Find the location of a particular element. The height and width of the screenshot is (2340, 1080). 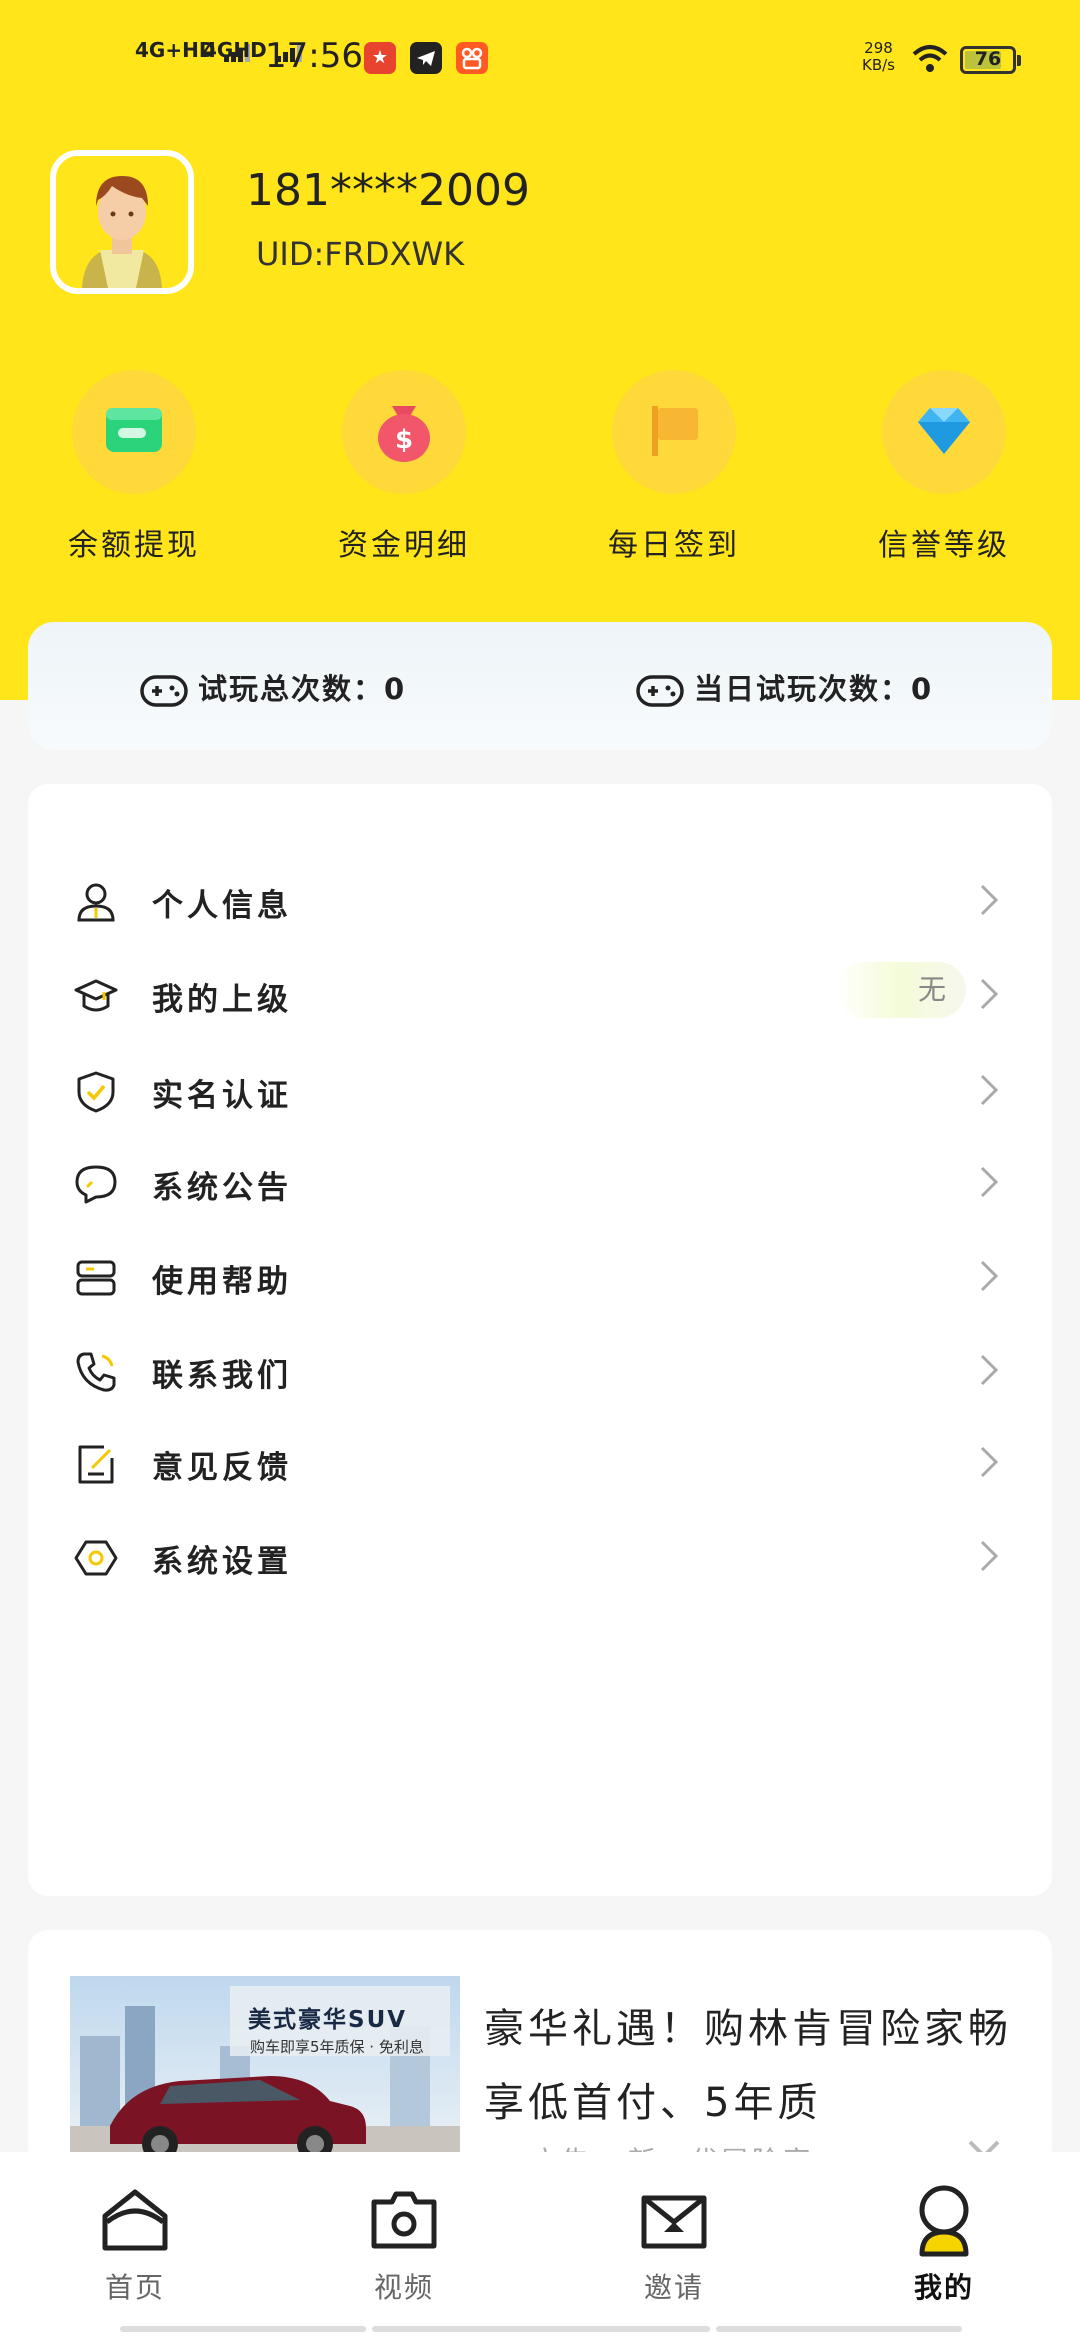

settings-hex-icon is located at coordinates (96, 1558).